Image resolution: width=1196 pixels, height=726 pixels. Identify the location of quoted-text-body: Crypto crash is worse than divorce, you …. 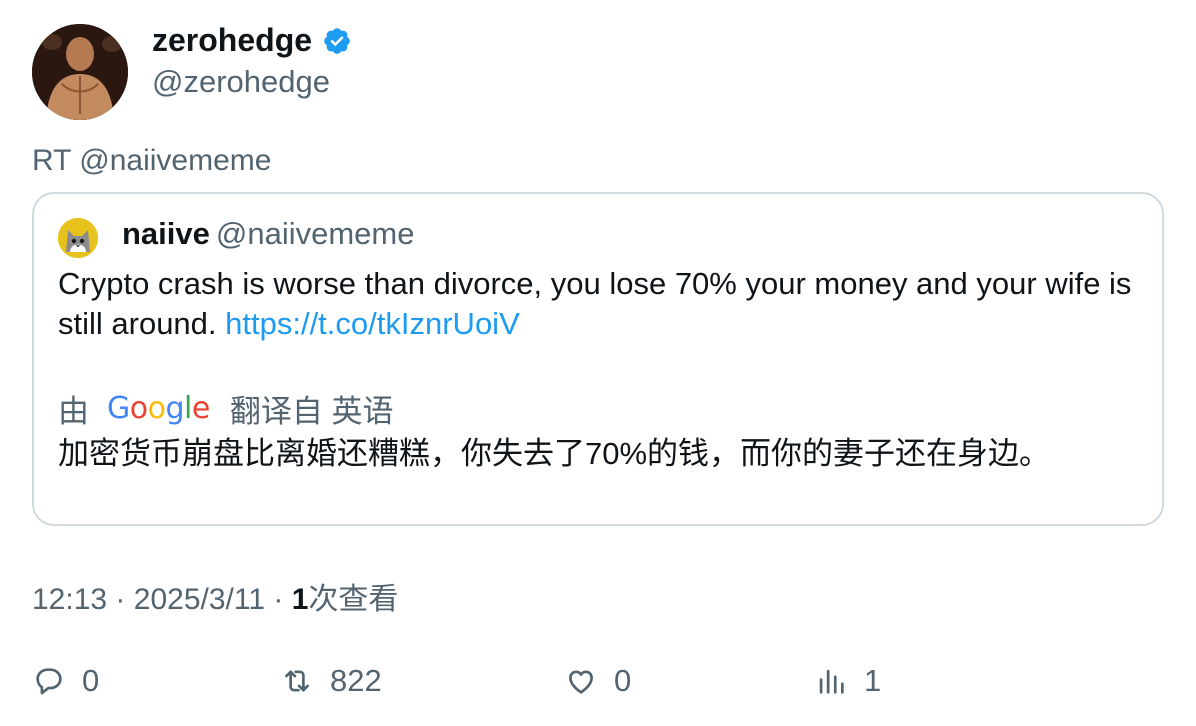
(595, 303).